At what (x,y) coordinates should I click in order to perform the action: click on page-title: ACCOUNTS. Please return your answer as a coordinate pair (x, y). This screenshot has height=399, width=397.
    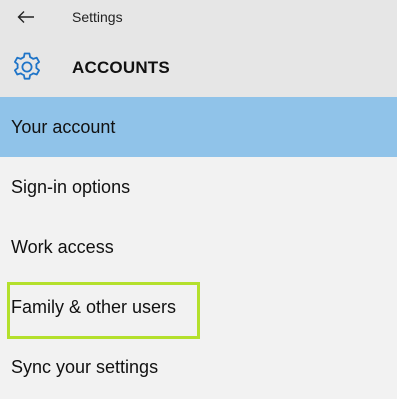
    Looking at the image, I should click on (121, 67).